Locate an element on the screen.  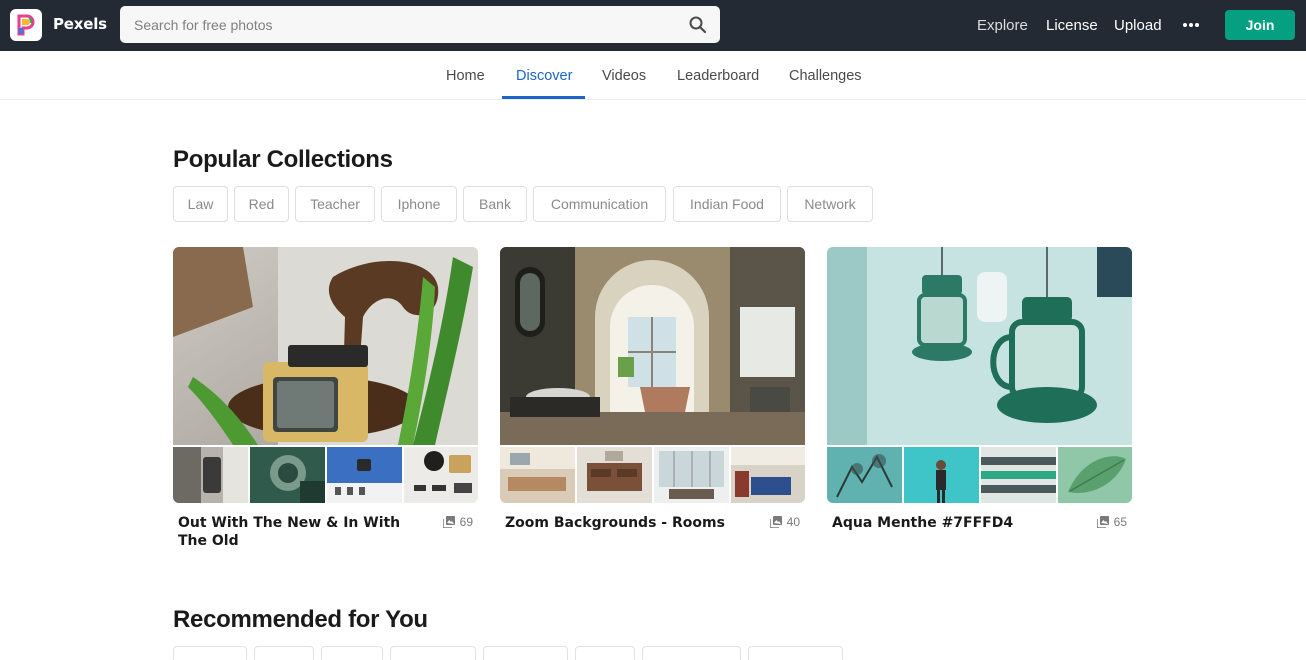
collection-count: 65 is located at coordinates (1111, 522).